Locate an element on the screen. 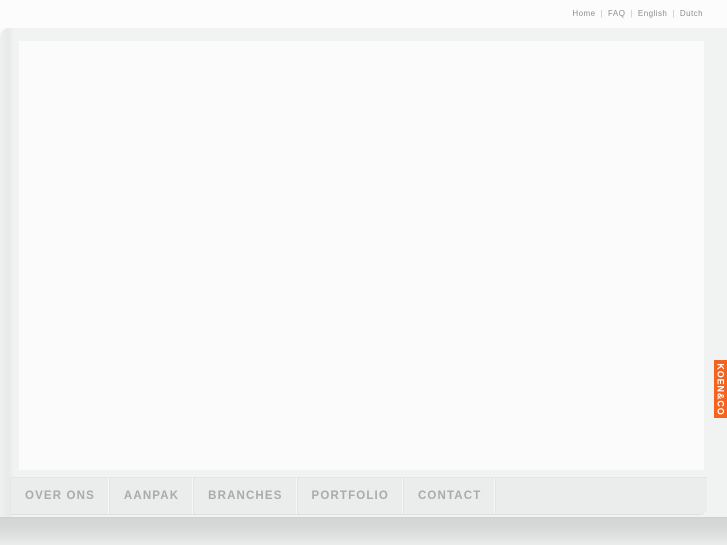 The width and height of the screenshot is (727, 545). main-nav-item-branches: BRANCHES is located at coordinates (246, 496).